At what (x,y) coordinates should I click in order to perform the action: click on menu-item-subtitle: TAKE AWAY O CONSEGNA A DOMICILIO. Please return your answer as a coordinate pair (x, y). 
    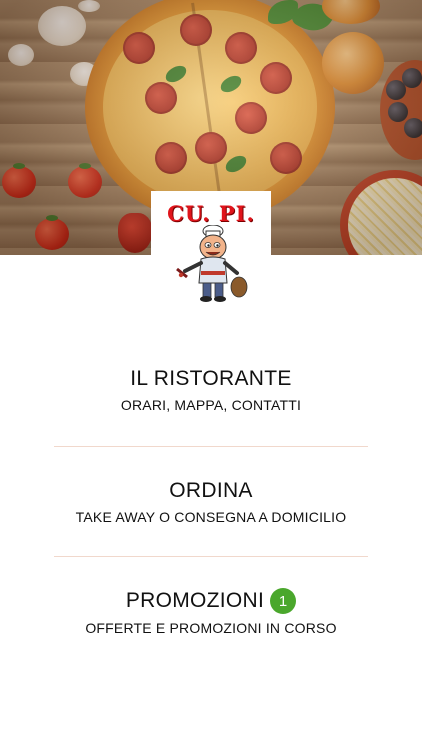
    Looking at the image, I should click on (211, 517).